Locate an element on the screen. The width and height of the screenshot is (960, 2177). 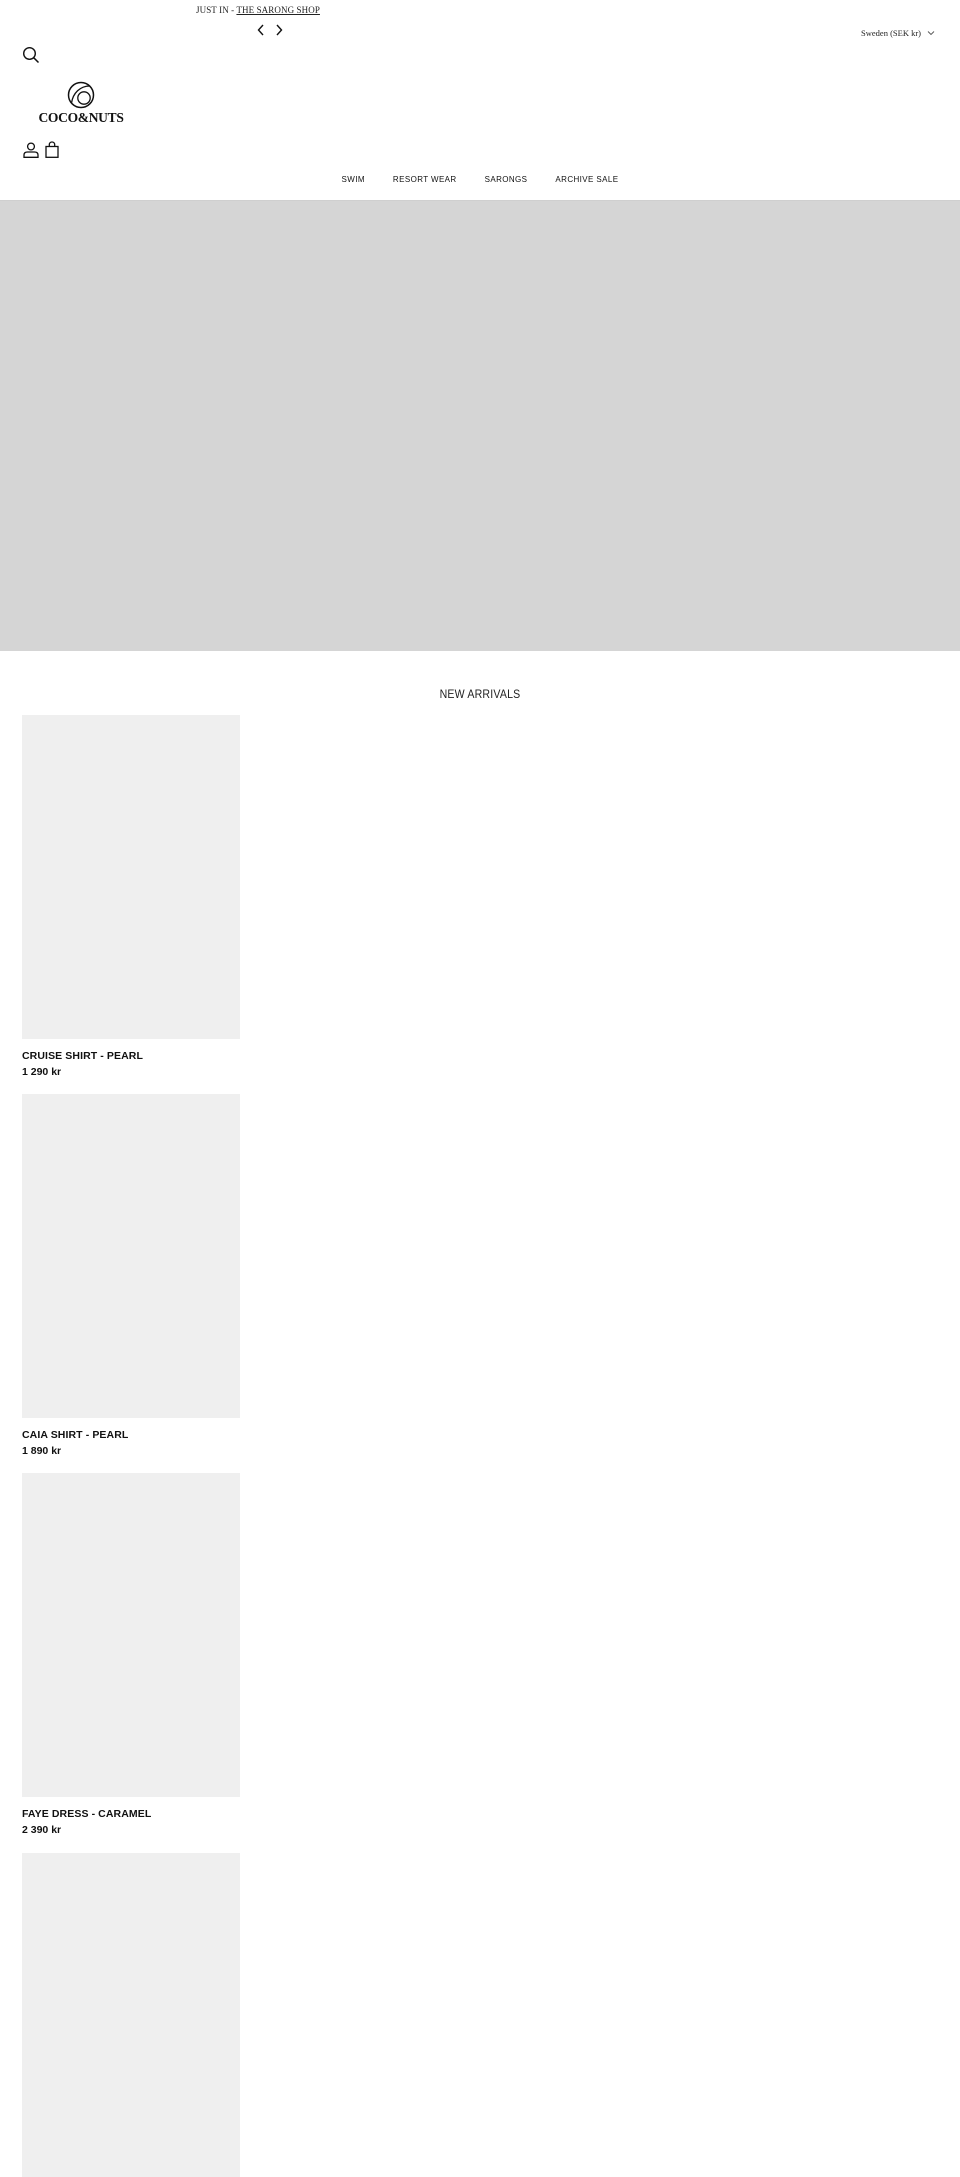
announcement-prev-button is located at coordinates (261, 30).